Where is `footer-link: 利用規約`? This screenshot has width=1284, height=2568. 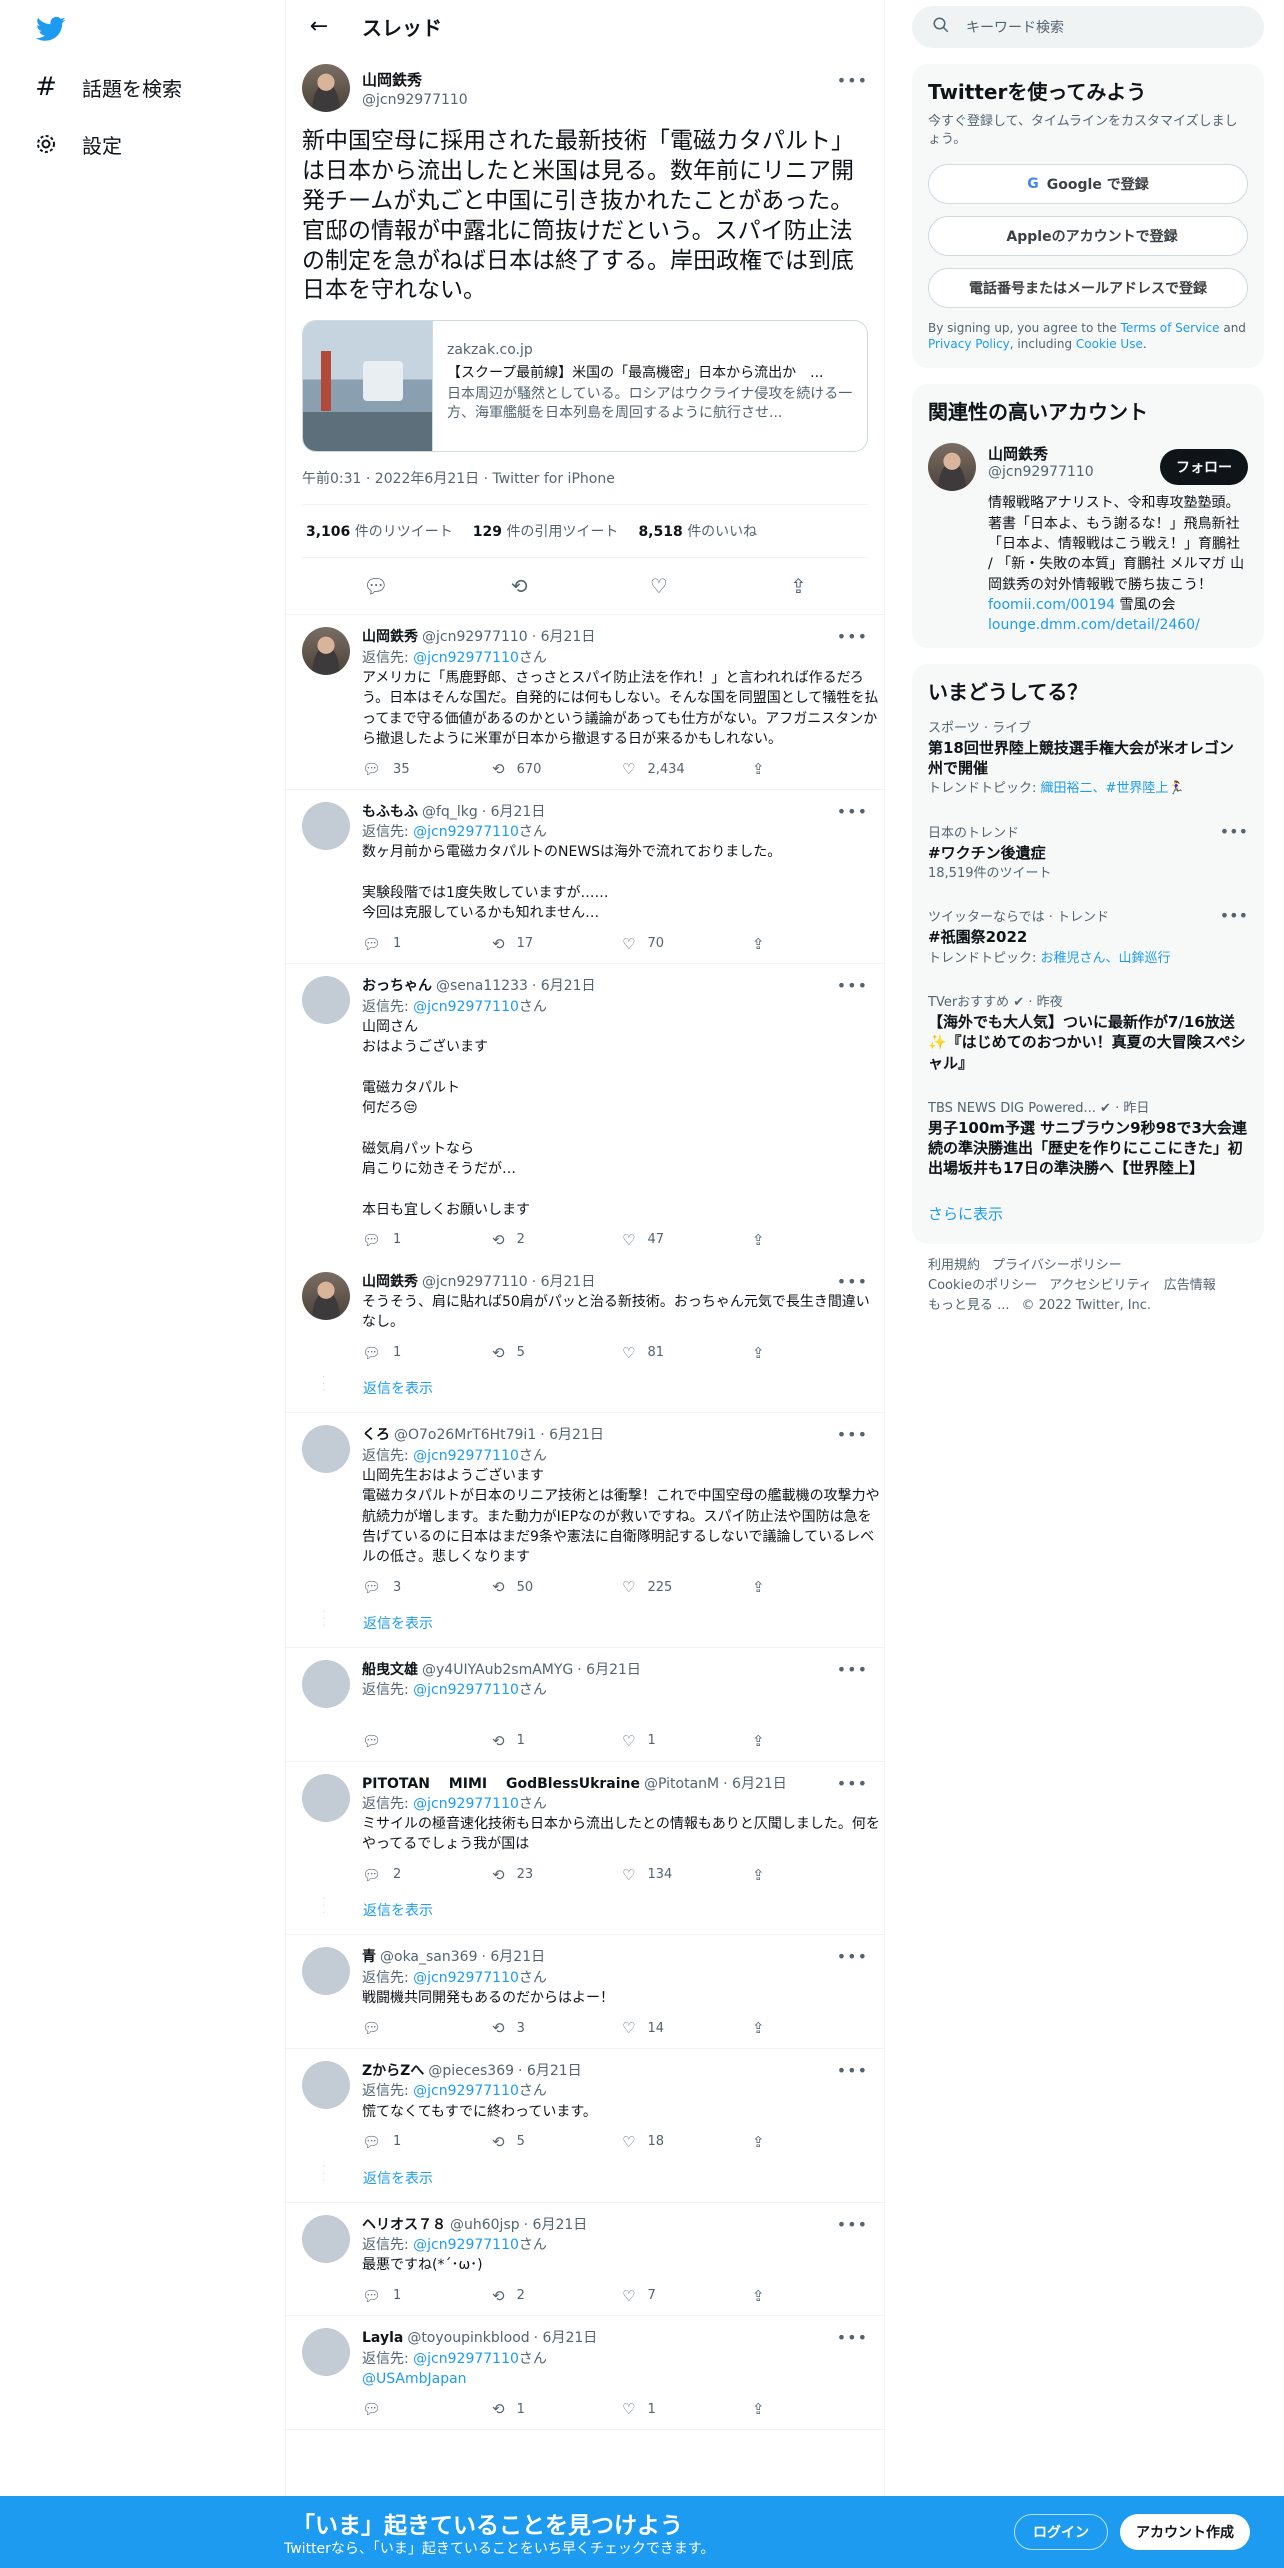 footer-link: 利用規約 is located at coordinates (954, 1265).